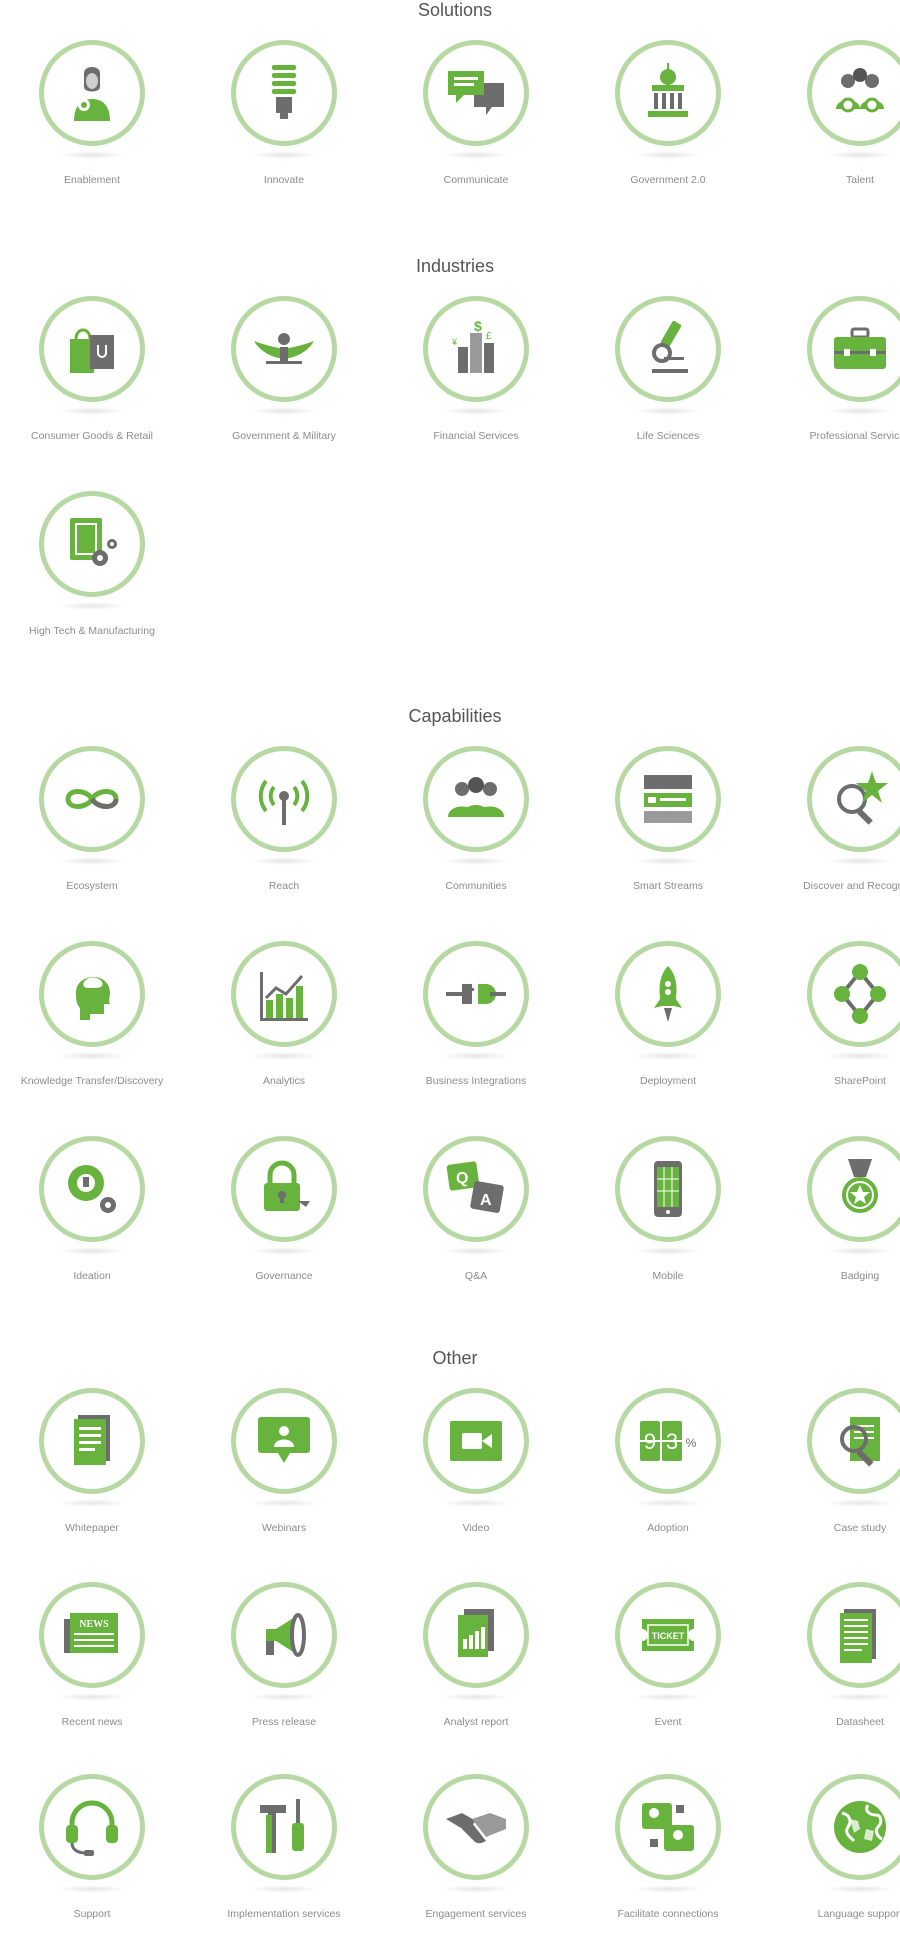  I want to click on tile-label: Implementation services, so click(284, 1914).